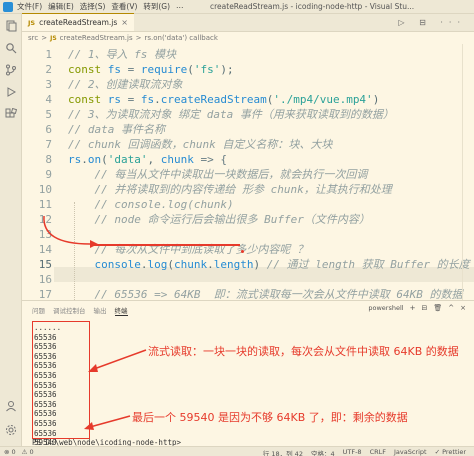 Image resolution: width=474 pixels, height=456 pixels. What do you see at coordinates (413, 308) in the screenshot?
I see `new-terminal-icon: +` at bounding box center [413, 308].